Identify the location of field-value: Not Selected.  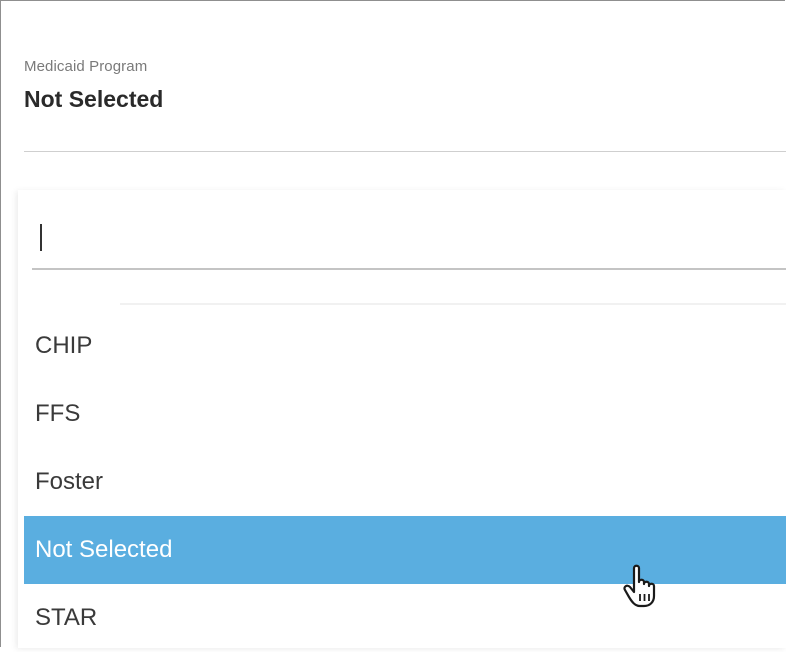
(405, 99).